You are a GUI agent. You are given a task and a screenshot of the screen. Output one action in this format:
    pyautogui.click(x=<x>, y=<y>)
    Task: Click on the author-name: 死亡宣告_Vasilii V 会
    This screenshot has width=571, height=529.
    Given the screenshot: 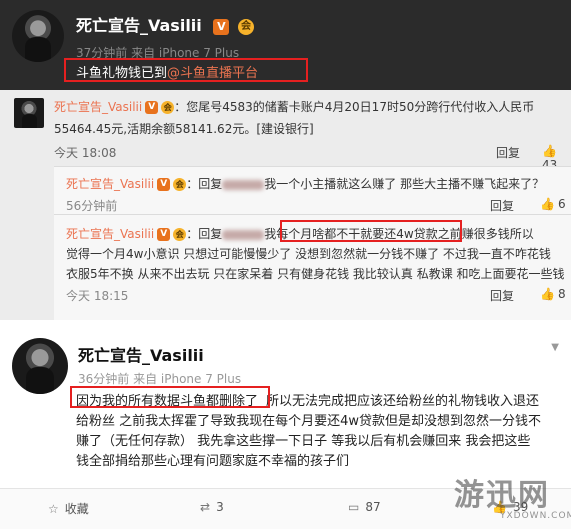 What is the action you would take?
    pyautogui.click(x=165, y=24)
    